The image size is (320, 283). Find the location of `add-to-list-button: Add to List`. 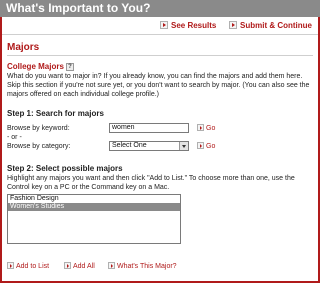

add-to-list-button: Add to List is located at coordinates (28, 266).